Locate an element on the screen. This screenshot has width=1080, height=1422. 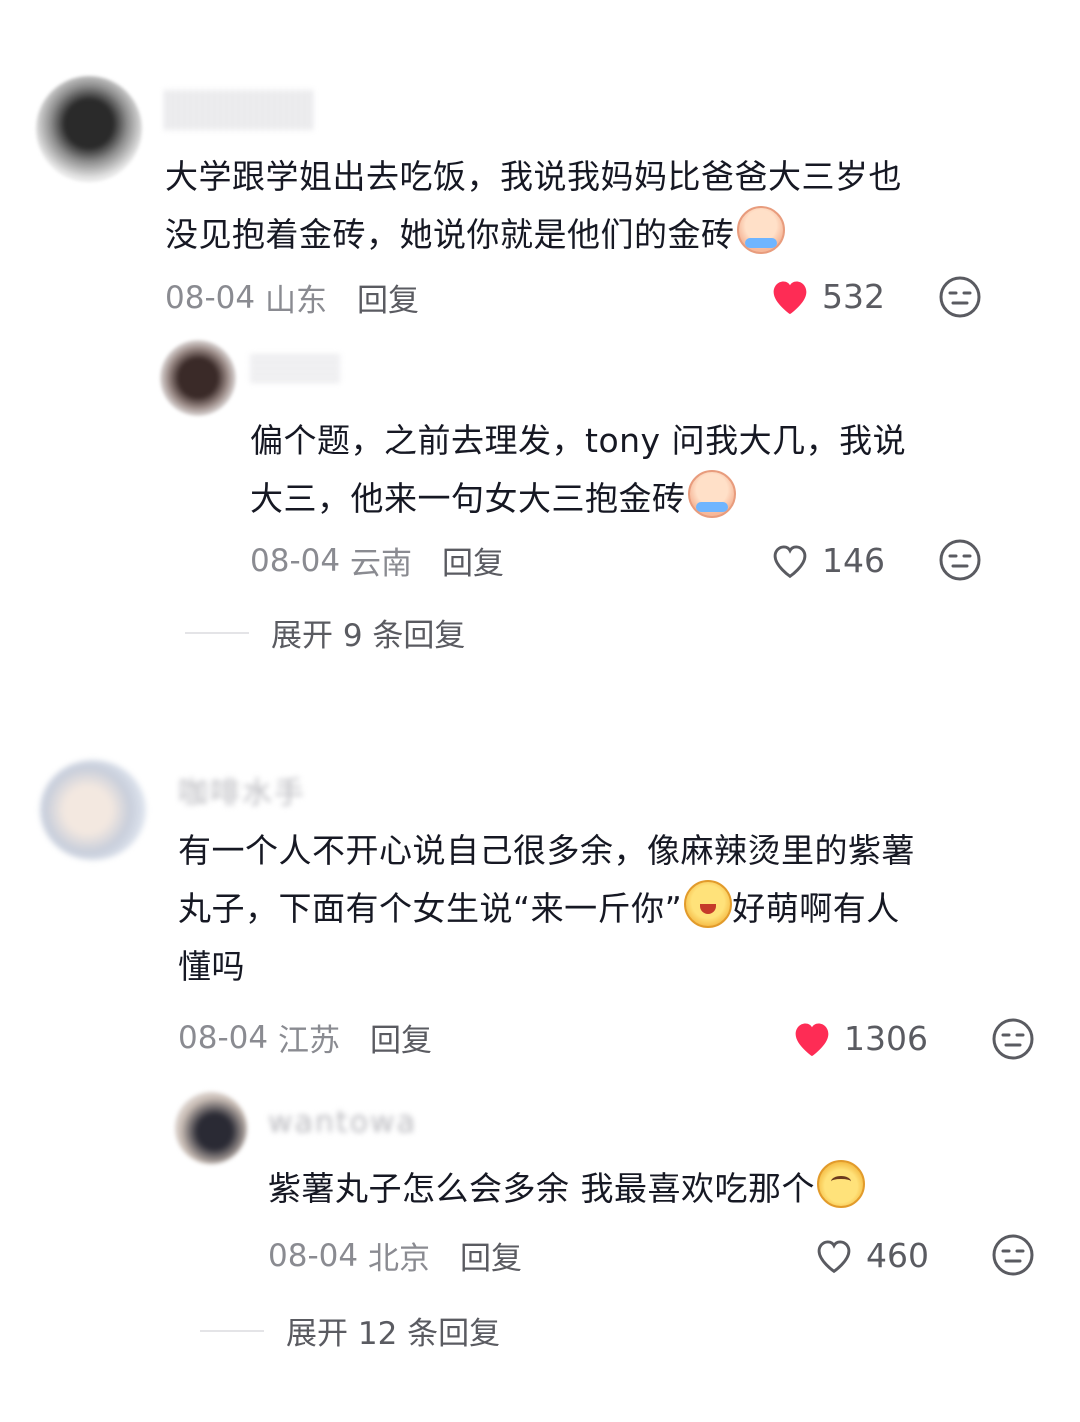
reply-text: 紫薯丸子怎么会多余 我最喜欢吃那个 is located at coordinates (566, 1189).